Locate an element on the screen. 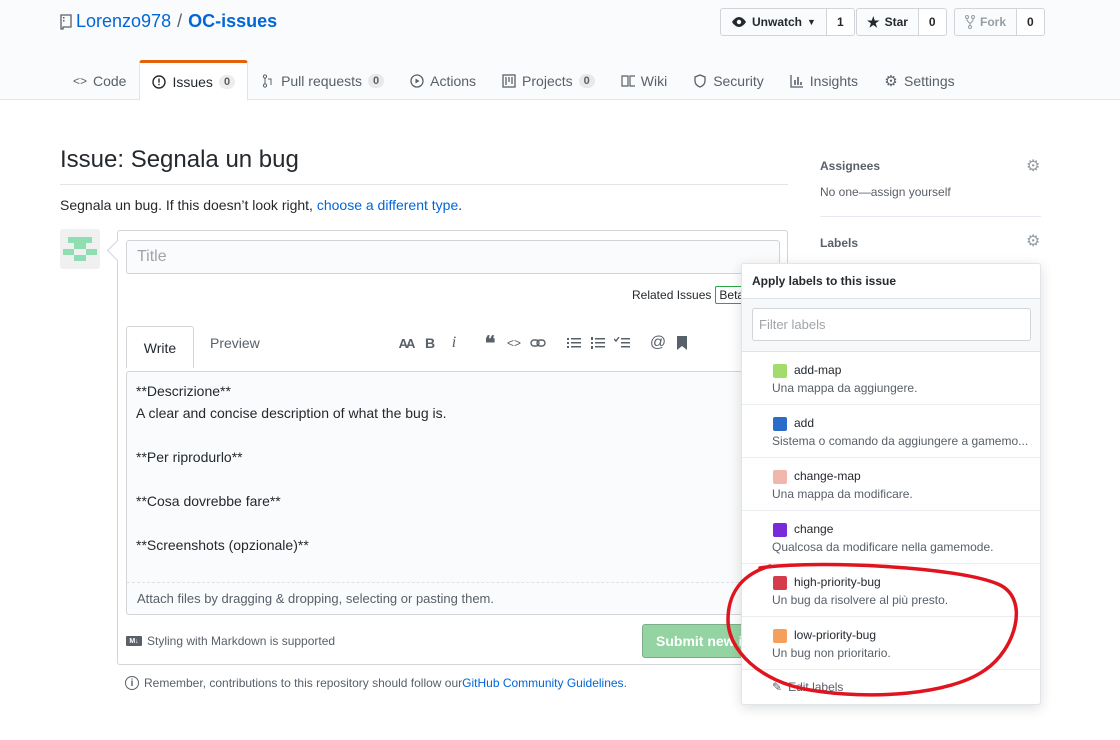  tab-wiki: Wiki is located at coordinates (644, 80).